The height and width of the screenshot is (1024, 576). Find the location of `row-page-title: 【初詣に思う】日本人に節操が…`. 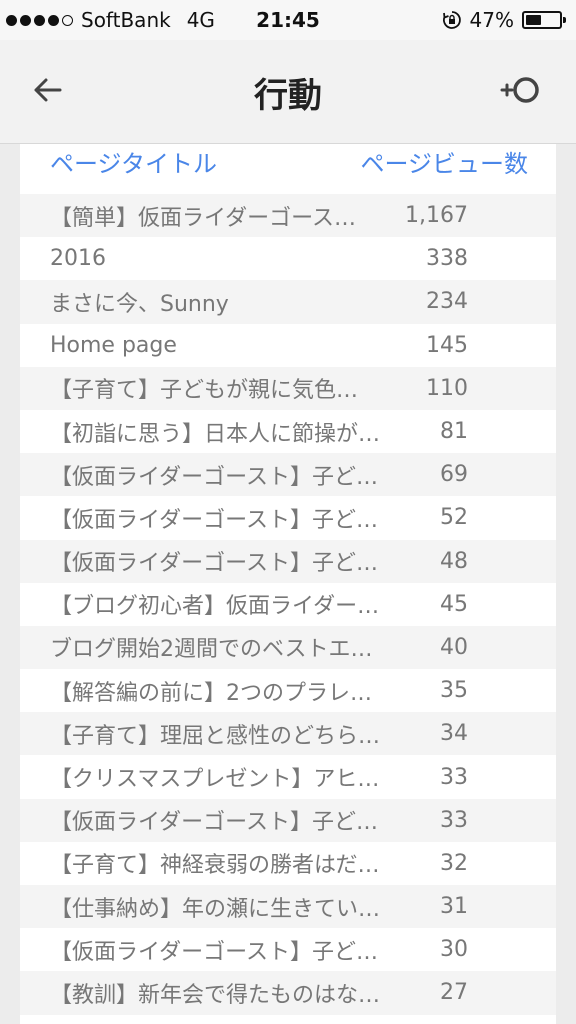

row-page-title: 【初詣に思う】日本人に節操が… is located at coordinates (215, 434).